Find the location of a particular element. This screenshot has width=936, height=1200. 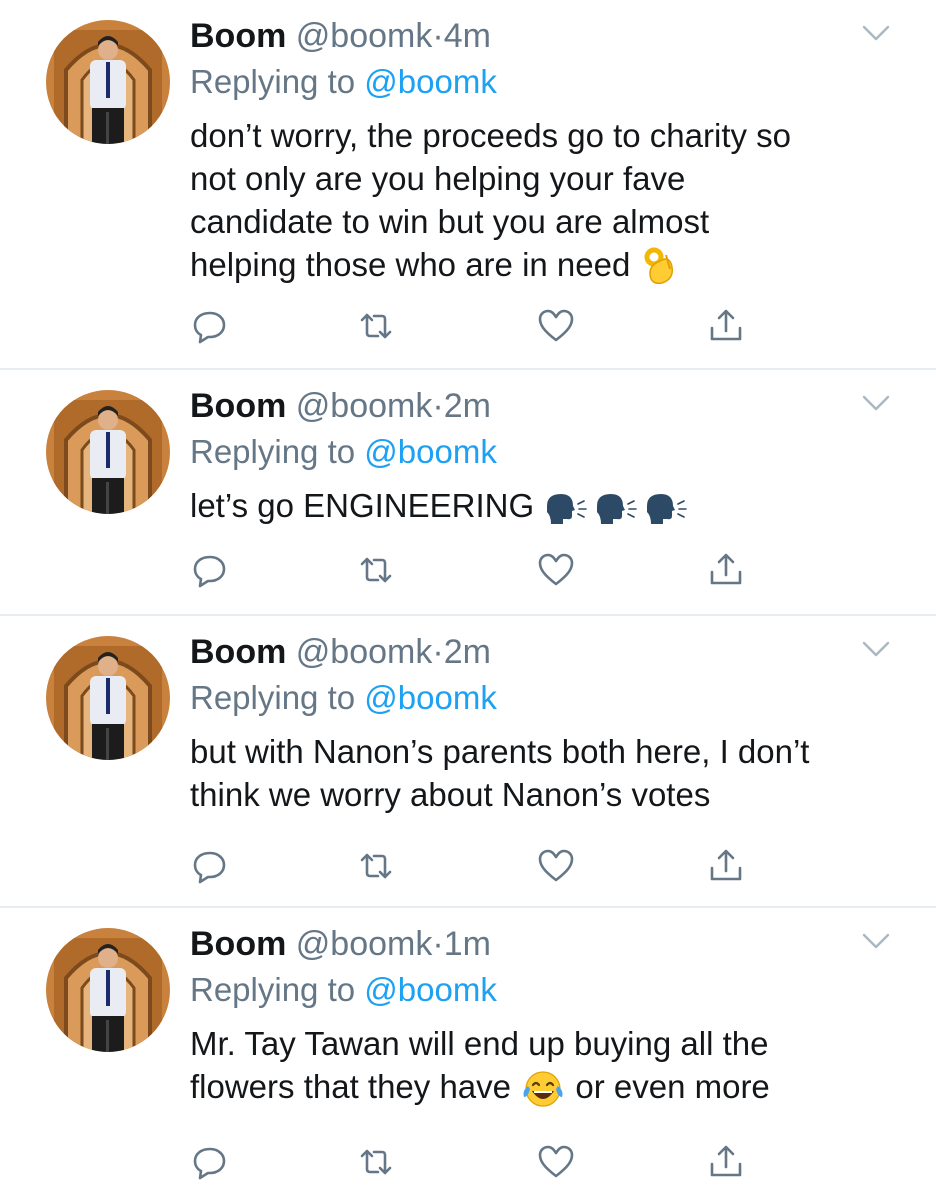

tweet-text-line: flowers that they have or even more is located at coordinates (543, 1087).